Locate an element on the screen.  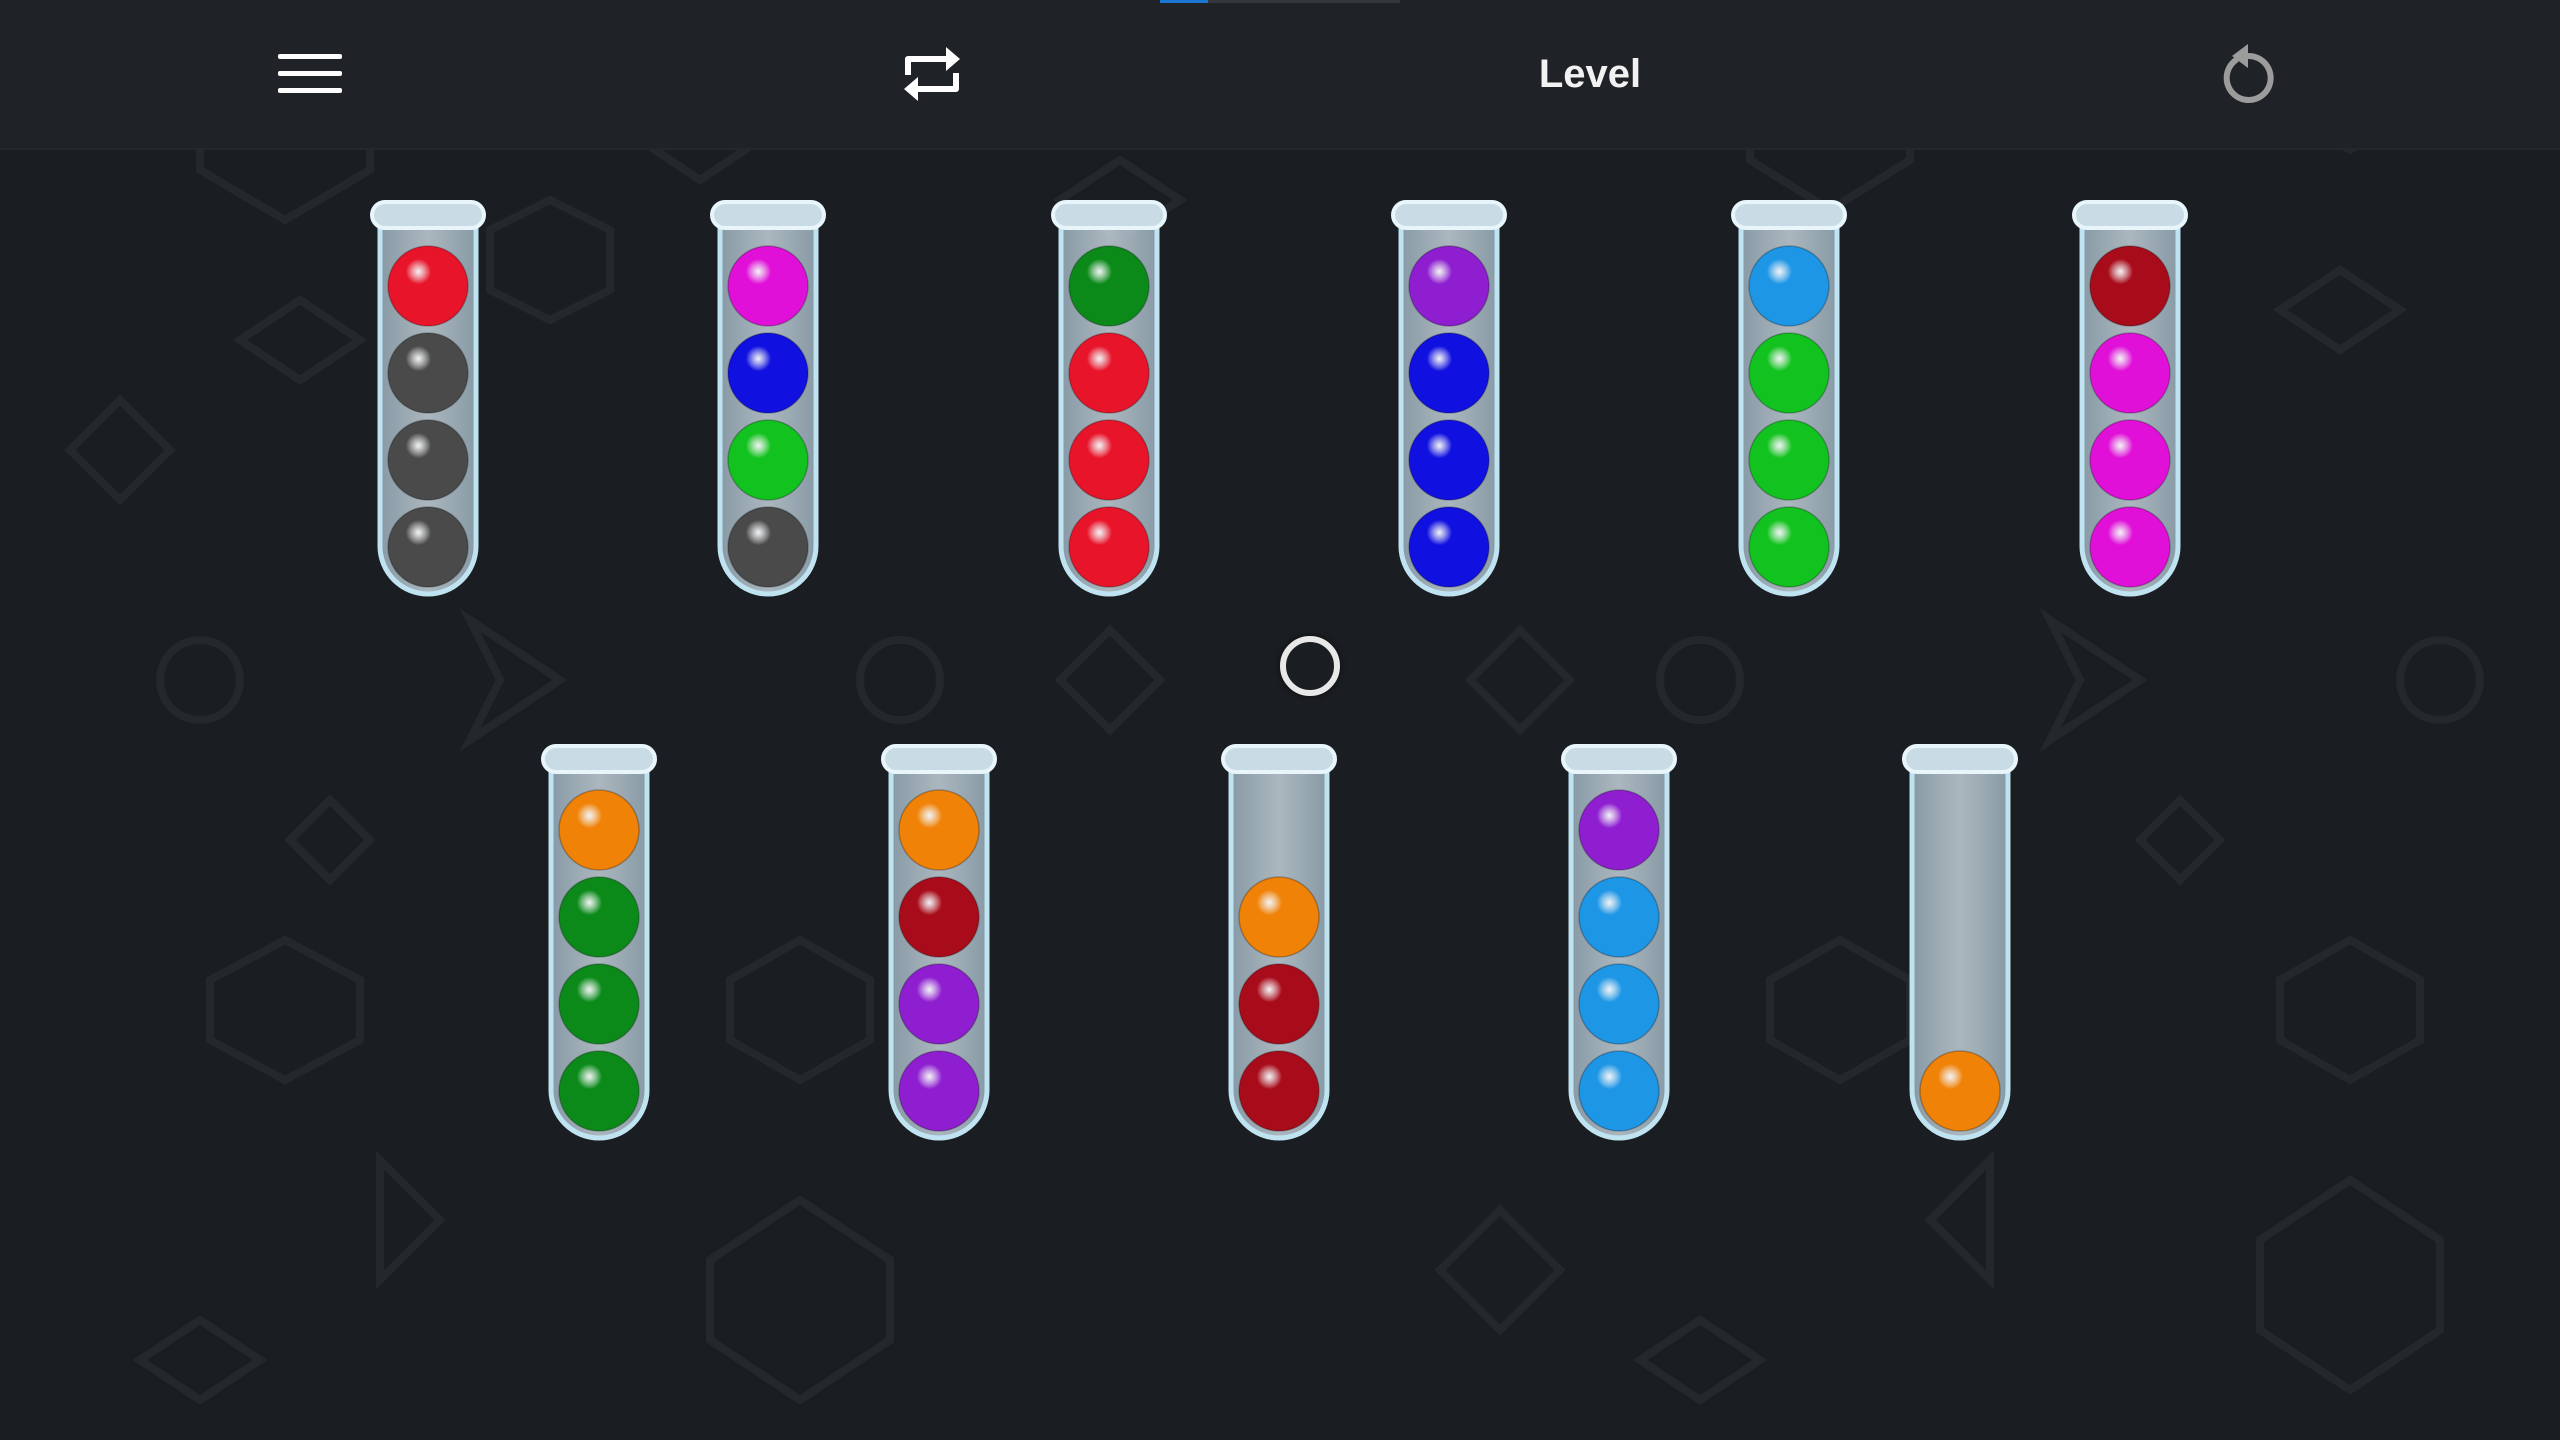
cursor-indicator is located at coordinates (1310, 666).